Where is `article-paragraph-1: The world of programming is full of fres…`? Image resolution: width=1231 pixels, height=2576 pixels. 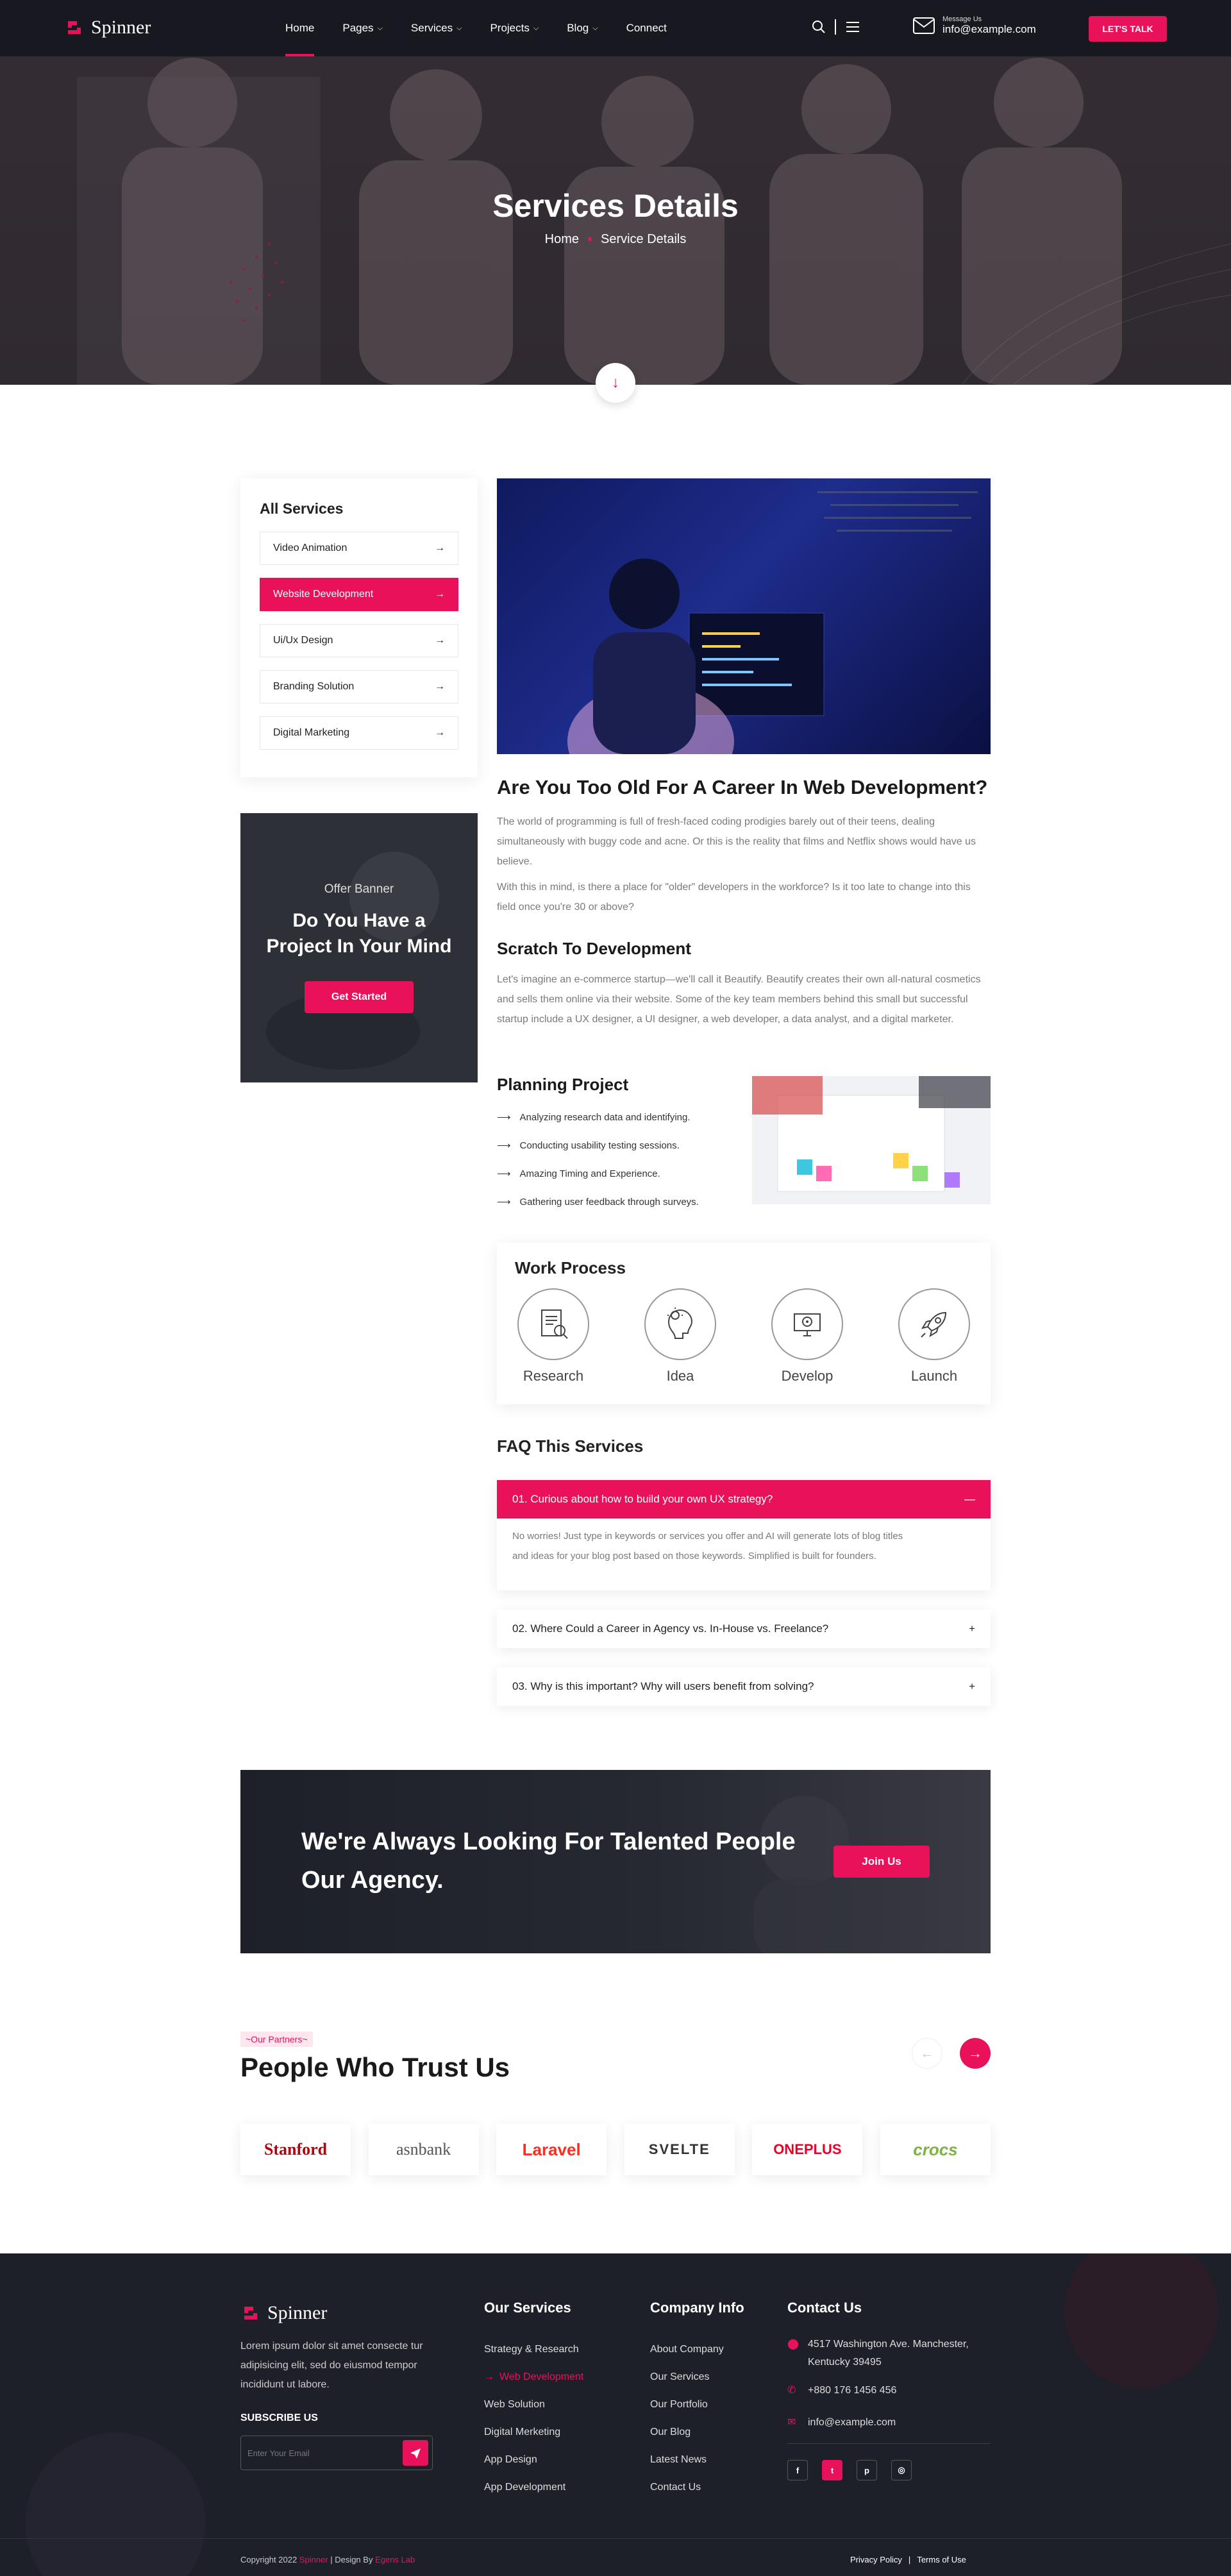 article-paragraph-1: The world of programming is full of fres… is located at coordinates (736, 841).